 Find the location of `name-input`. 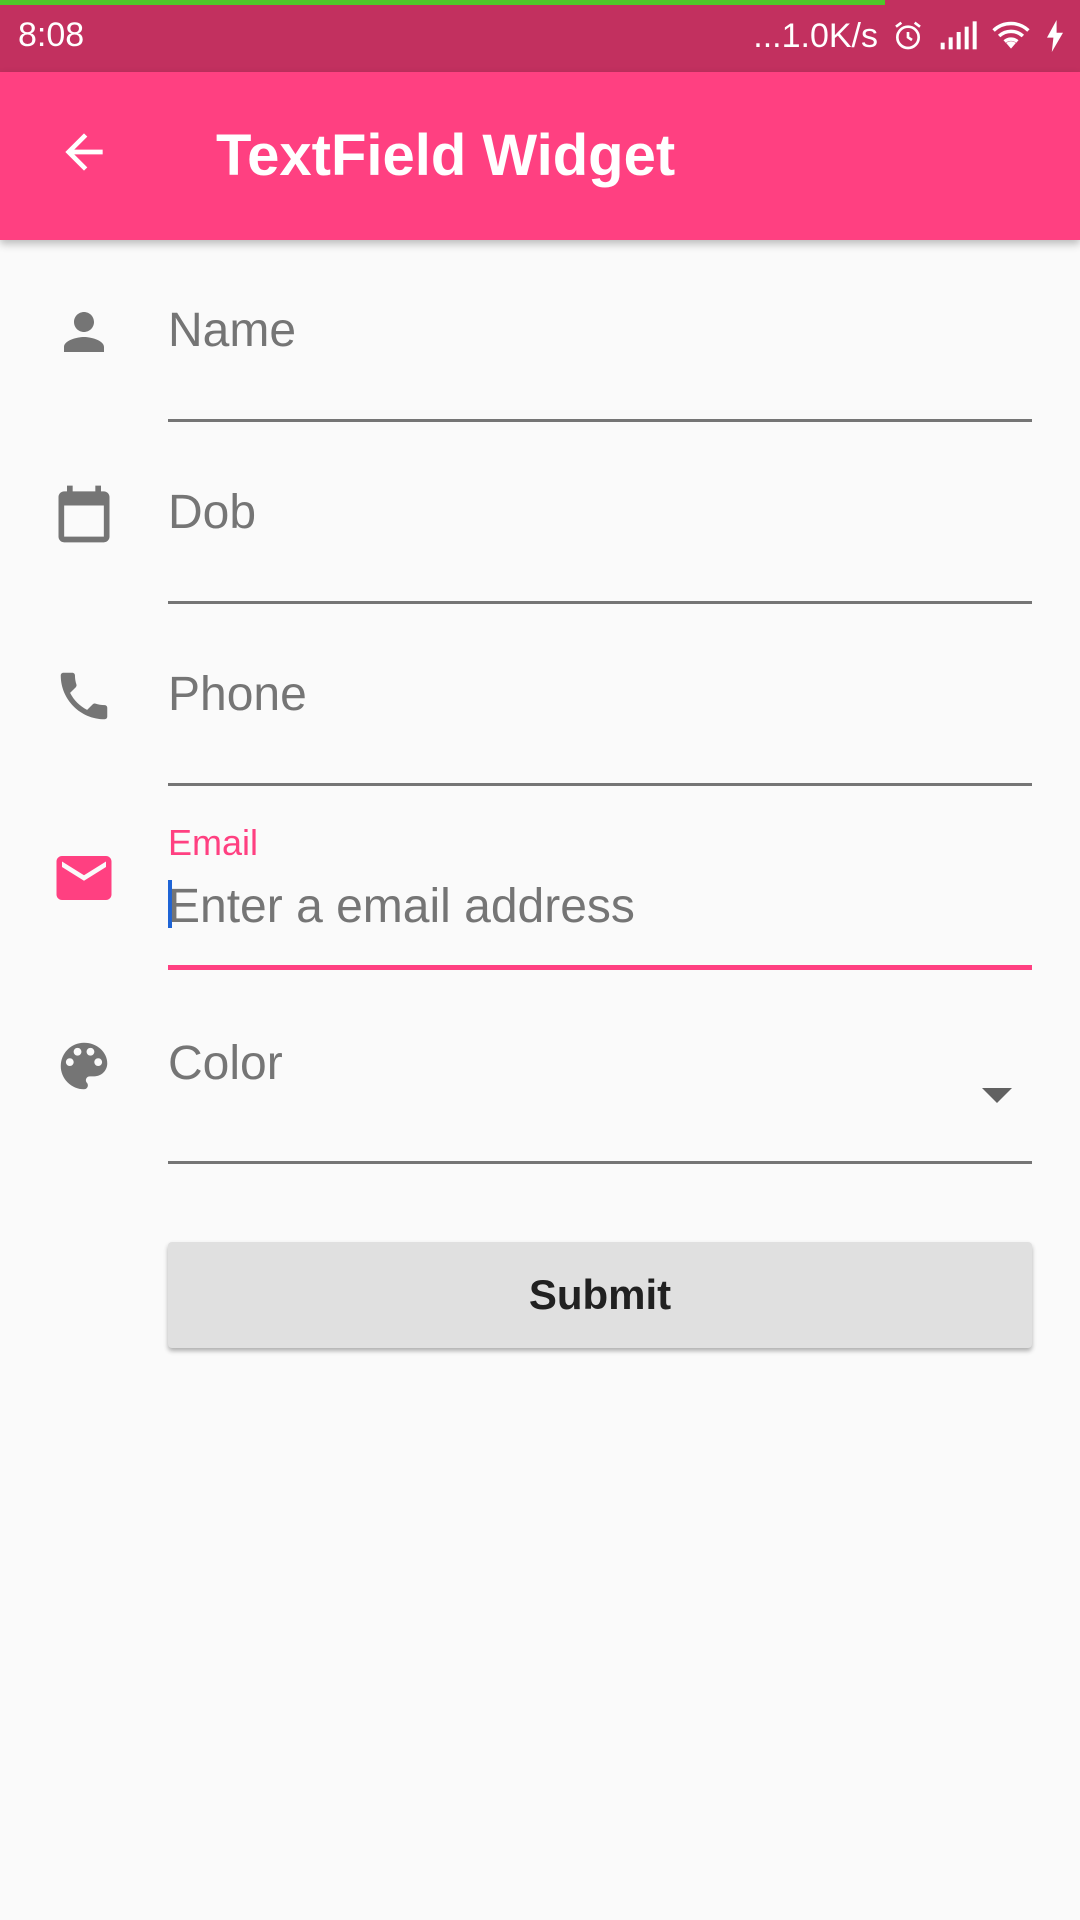

name-input is located at coordinates (600, 330).